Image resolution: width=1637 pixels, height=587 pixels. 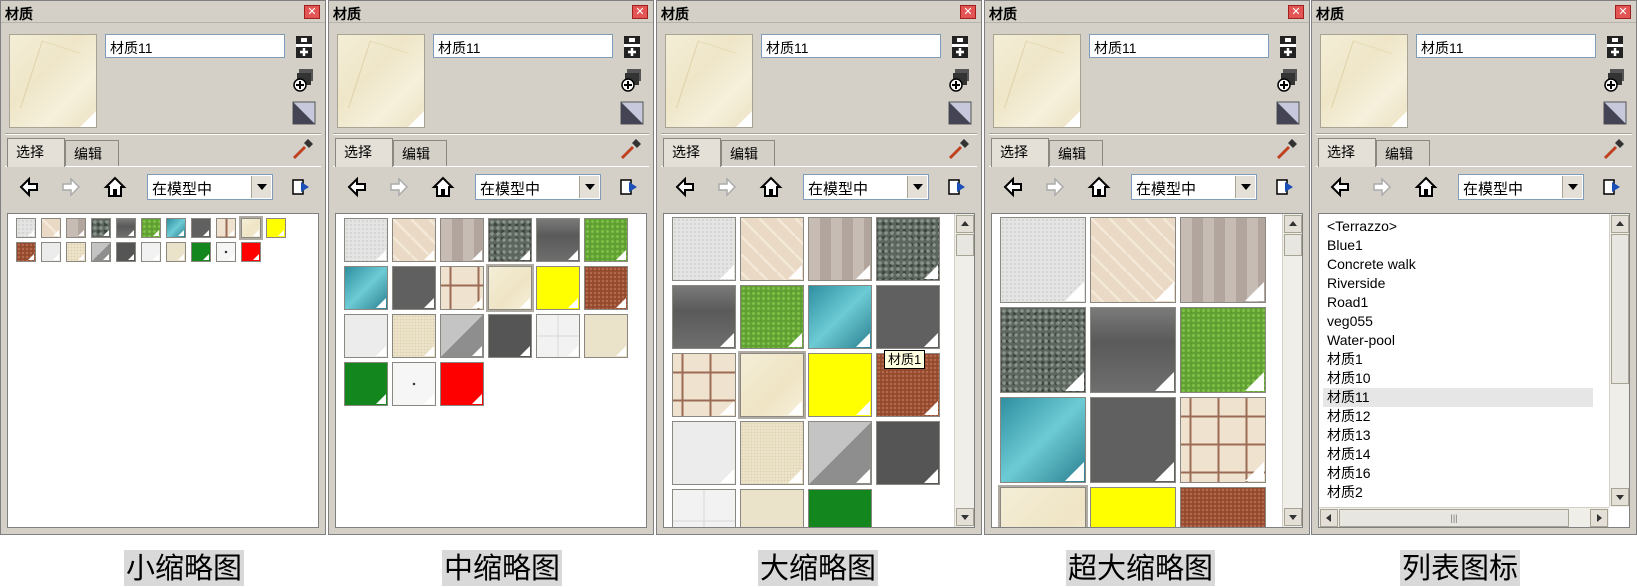 I want to click on scroll-thumb: |||, so click(x=1454, y=518).